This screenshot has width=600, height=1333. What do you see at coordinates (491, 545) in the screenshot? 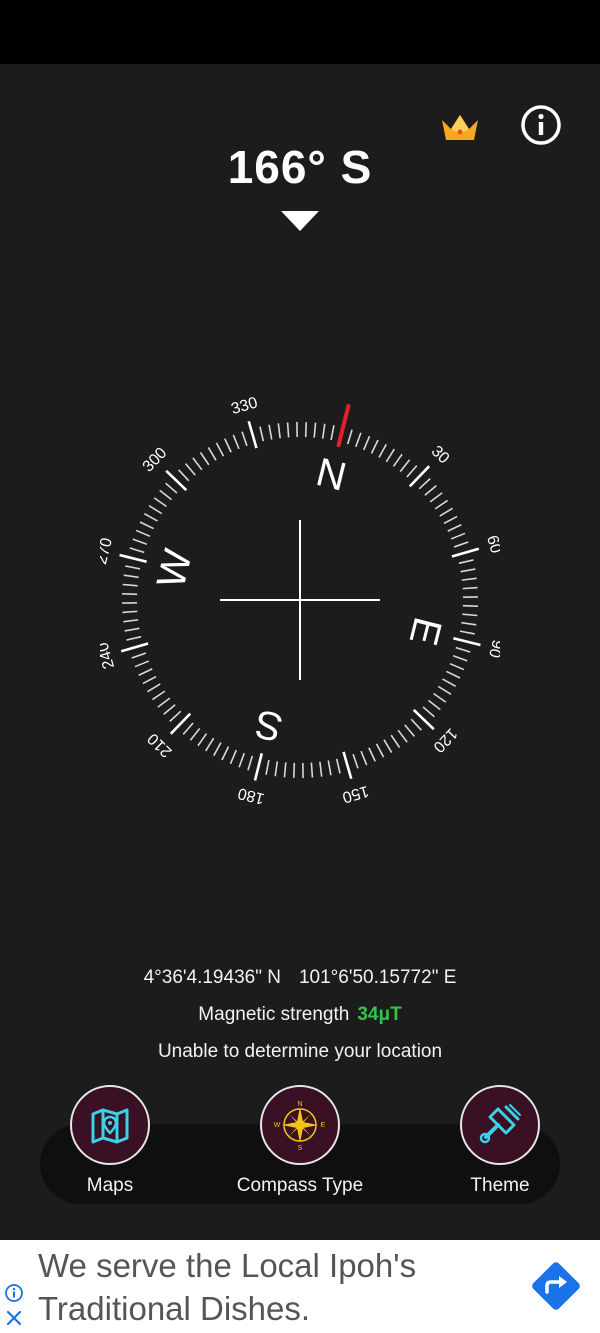
I see `dial-tick-label: 60` at bounding box center [491, 545].